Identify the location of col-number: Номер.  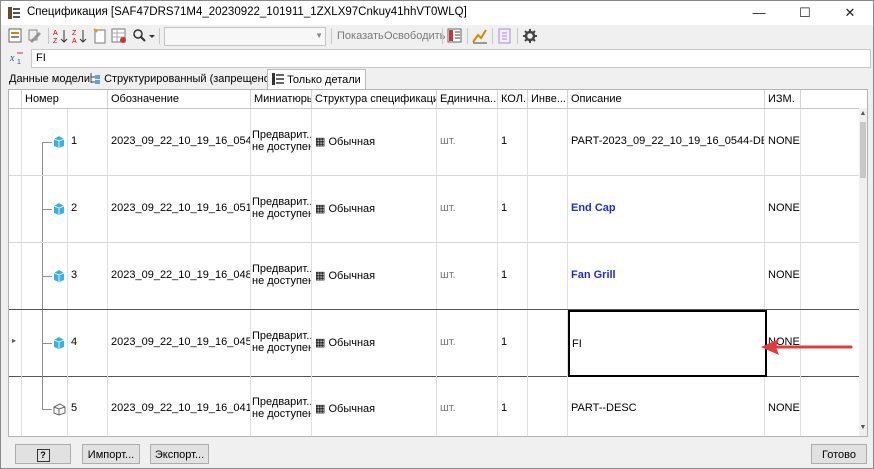
(65, 99).